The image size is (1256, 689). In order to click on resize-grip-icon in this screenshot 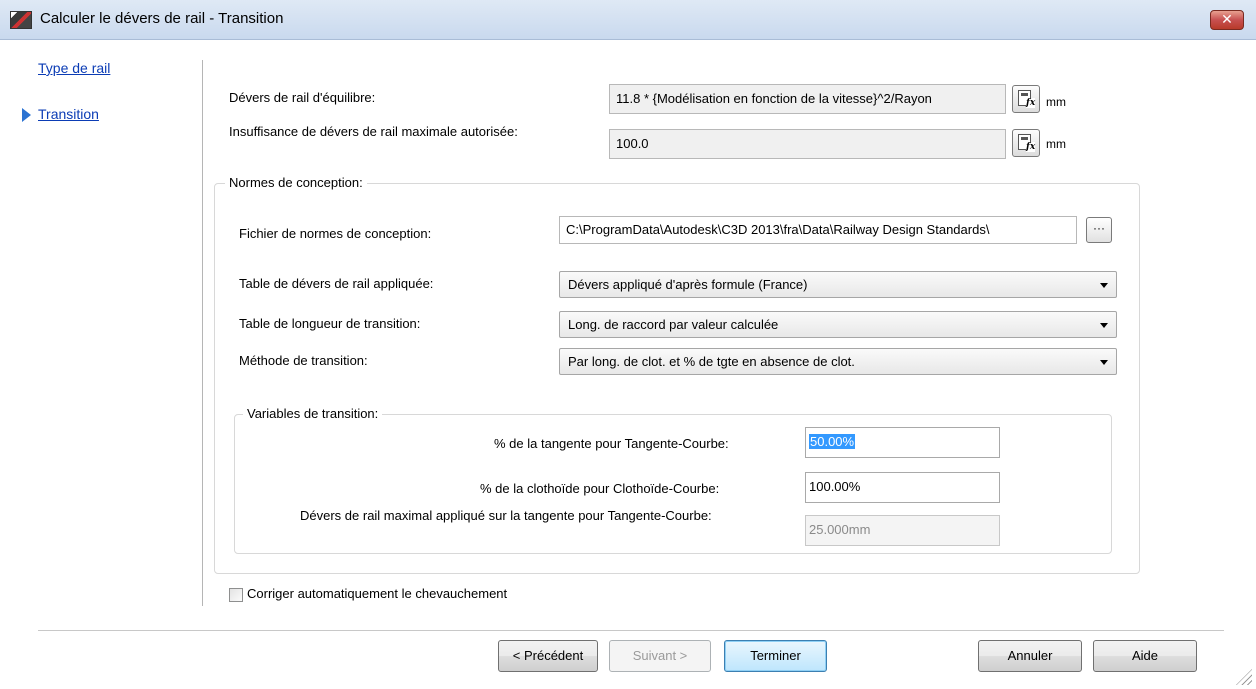, I will do `click(1244, 677)`.